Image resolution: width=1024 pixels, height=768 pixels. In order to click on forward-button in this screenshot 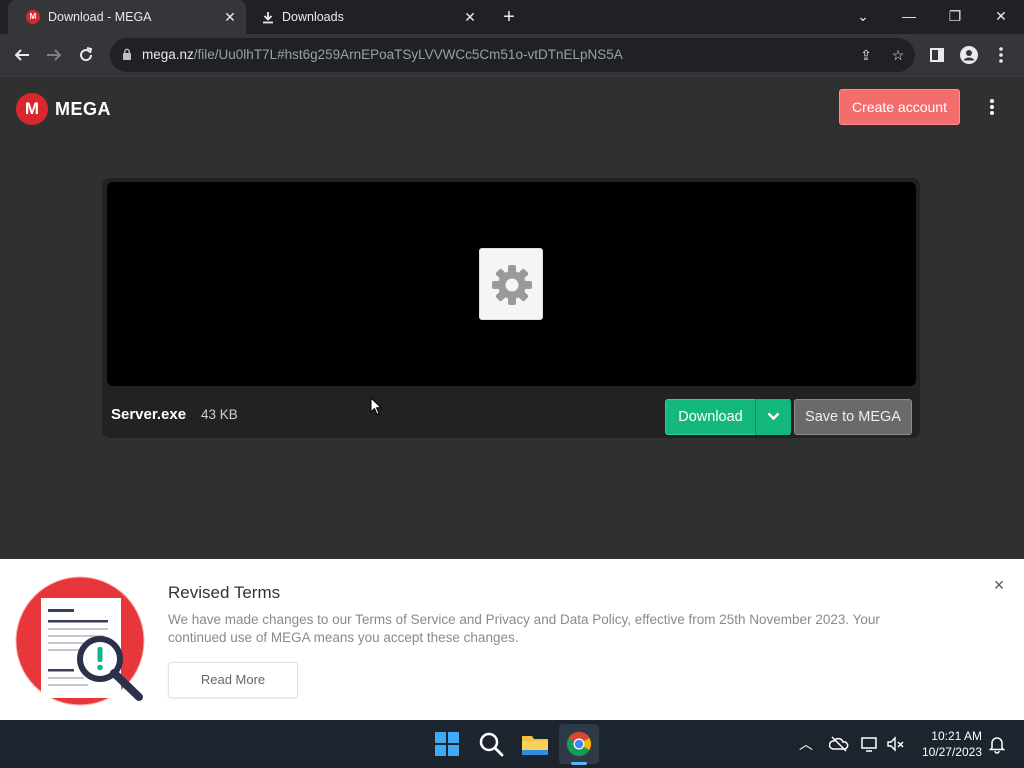, I will do `click(54, 55)`.